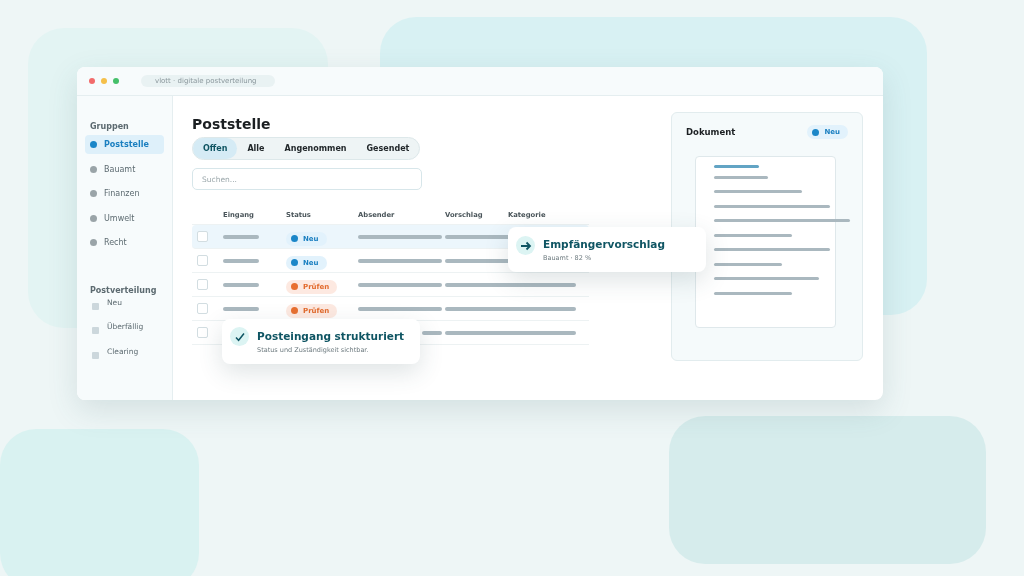  Describe the element at coordinates (711, 132) in the screenshot. I see `panel-title: Dokument` at that location.